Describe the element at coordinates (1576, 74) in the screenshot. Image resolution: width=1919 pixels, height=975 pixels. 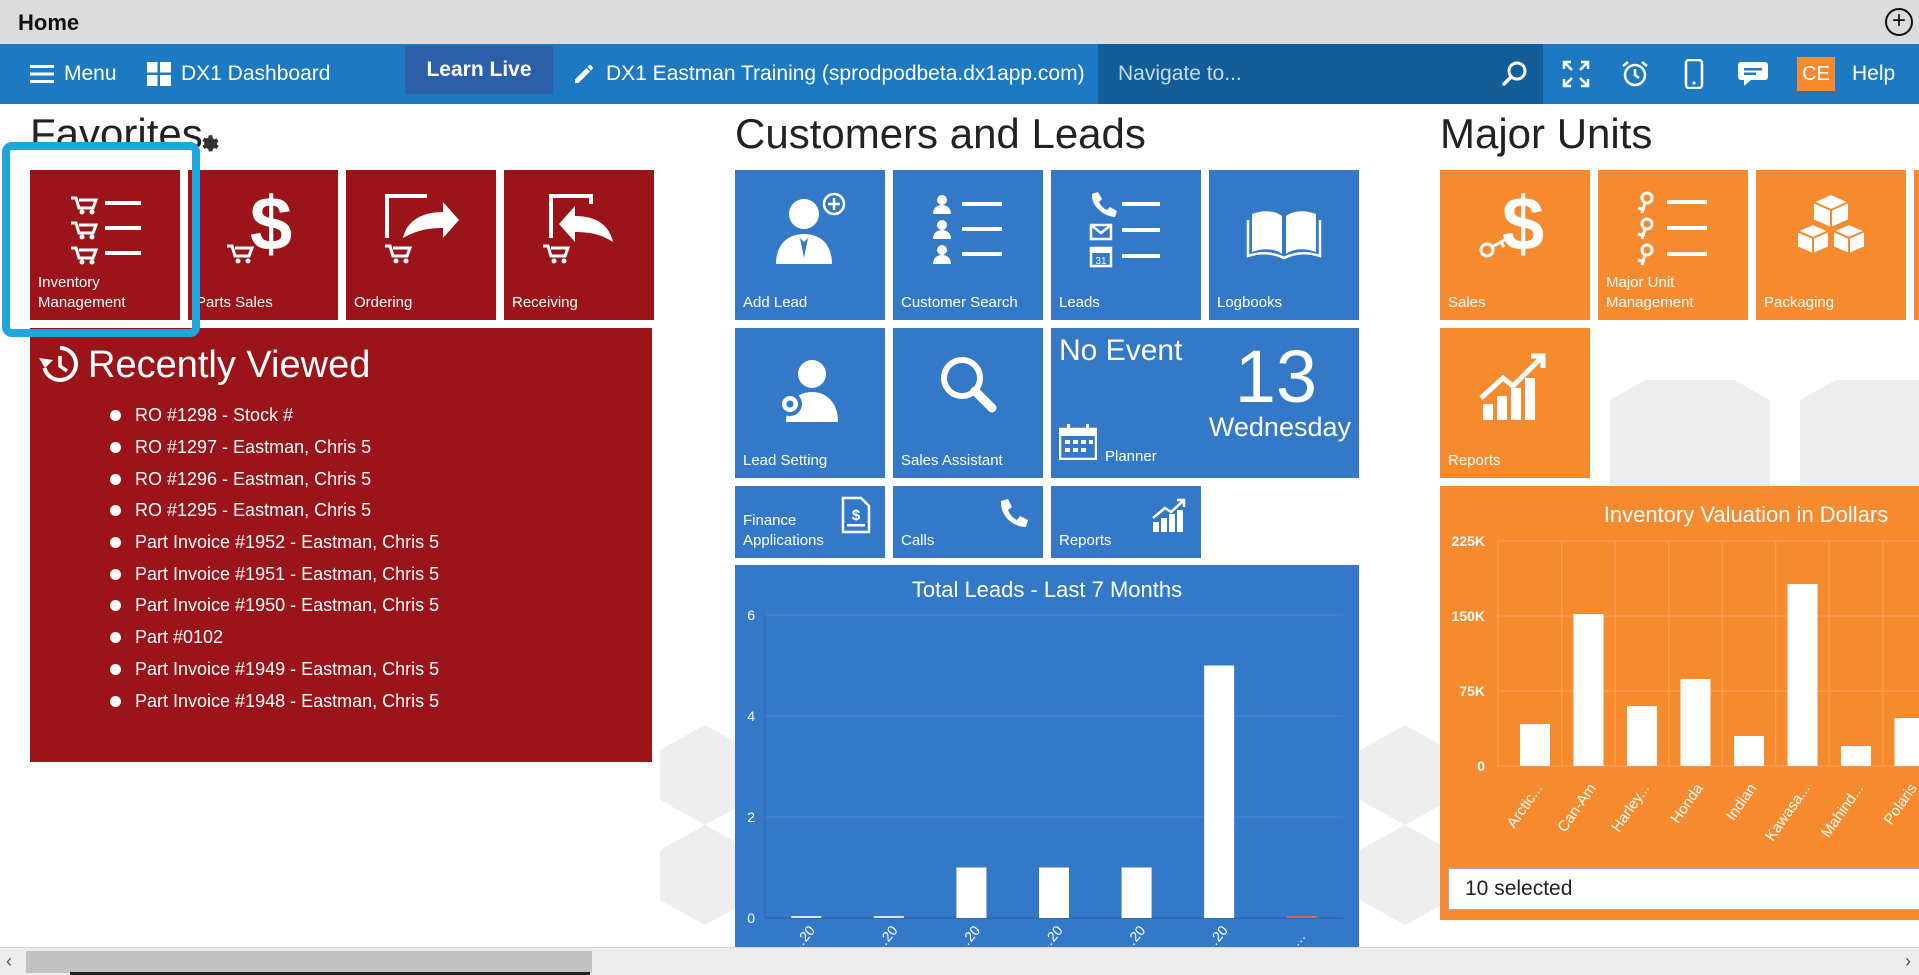
I see `fullscreen-icon` at that location.